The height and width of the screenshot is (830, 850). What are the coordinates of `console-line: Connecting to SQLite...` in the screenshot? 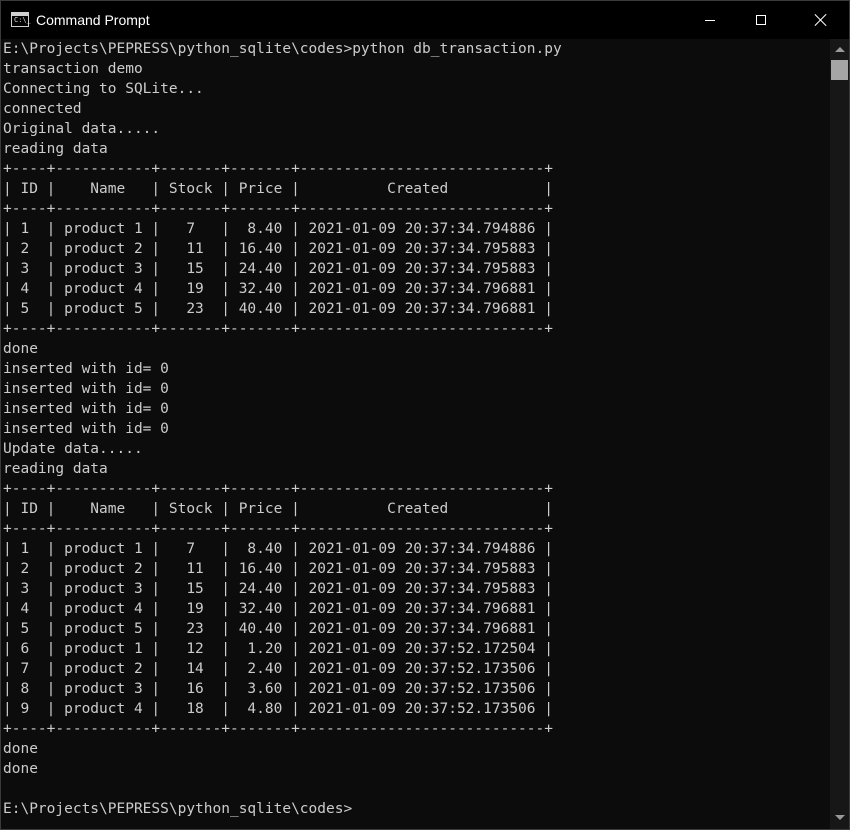 It's located at (103, 89).